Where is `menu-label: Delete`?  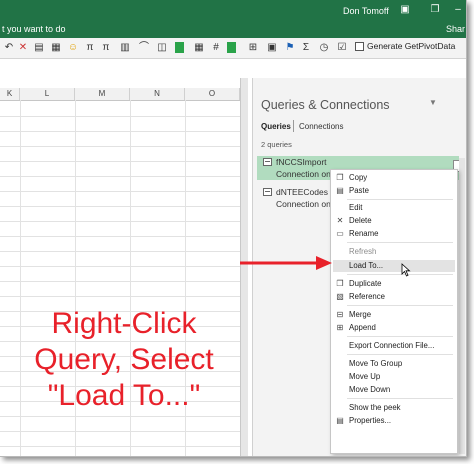
menu-label: Delete is located at coordinates (360, 220).